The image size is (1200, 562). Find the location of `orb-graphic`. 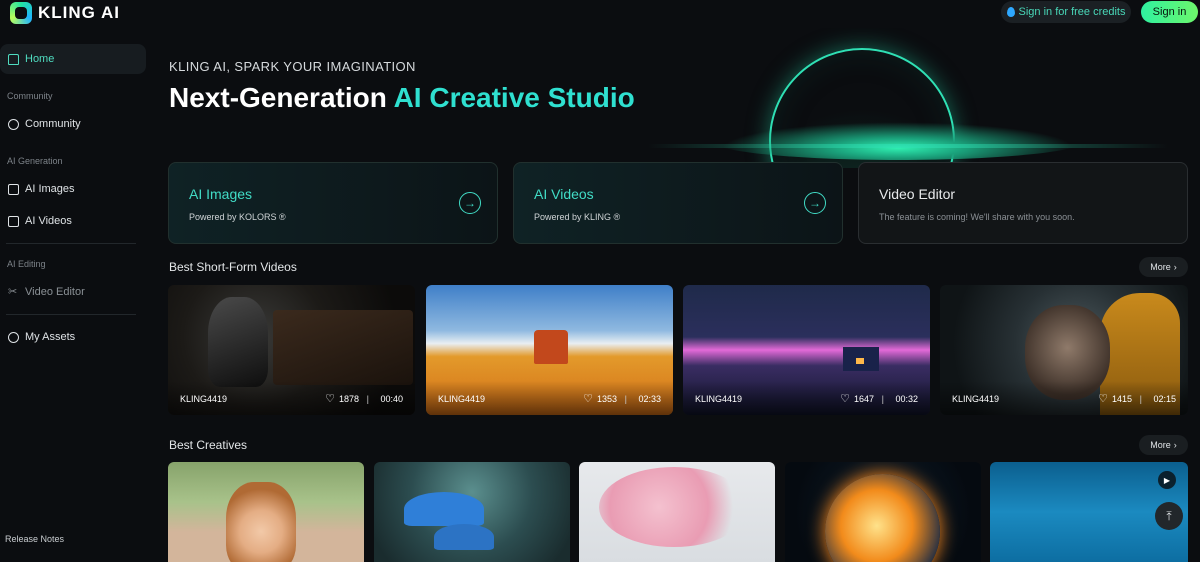

orb-graphic is located at coordinates (882, 518).